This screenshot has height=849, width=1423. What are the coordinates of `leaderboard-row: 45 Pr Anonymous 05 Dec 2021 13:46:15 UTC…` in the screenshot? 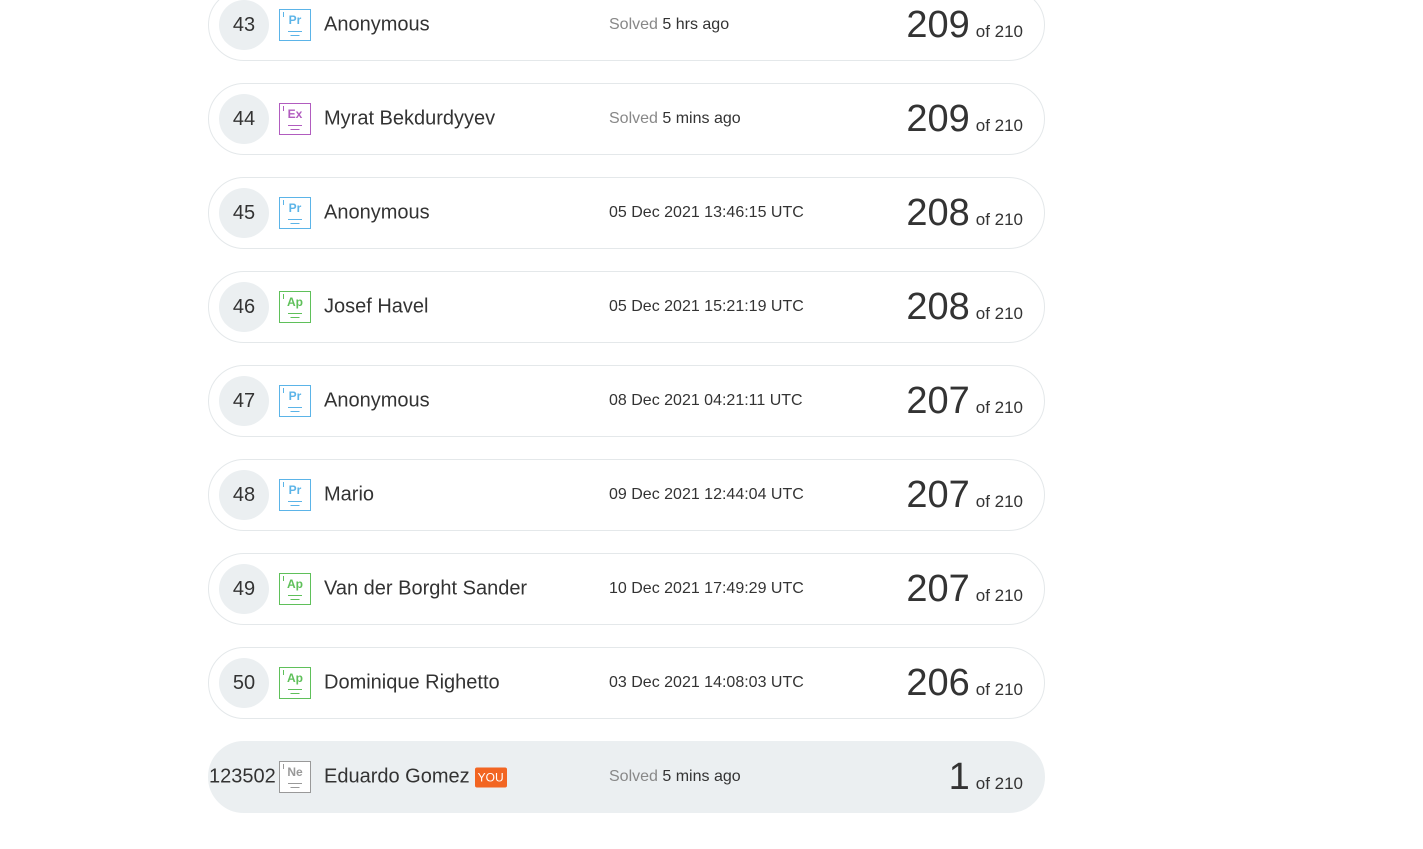 It's located at (626, 213).